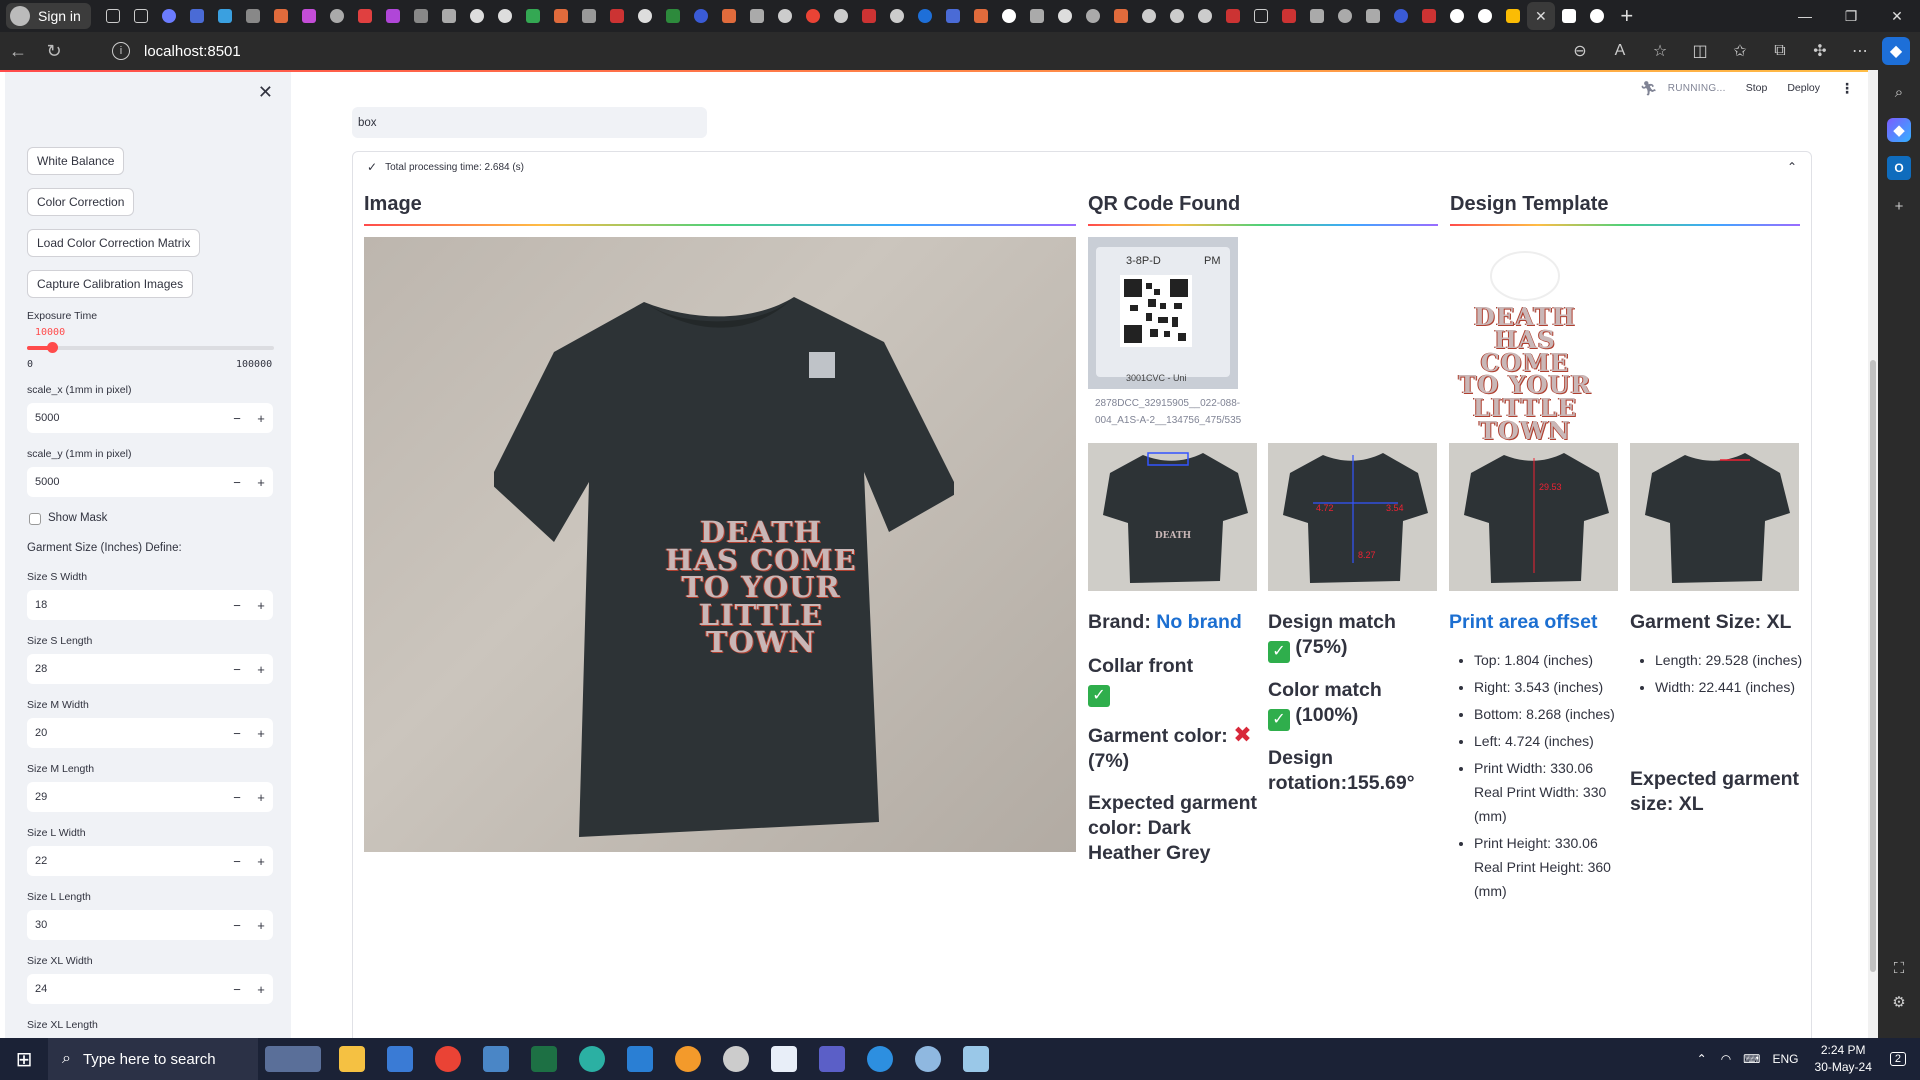  I want to click on keyboard-icon: ⌨, so click(1751, 1059).